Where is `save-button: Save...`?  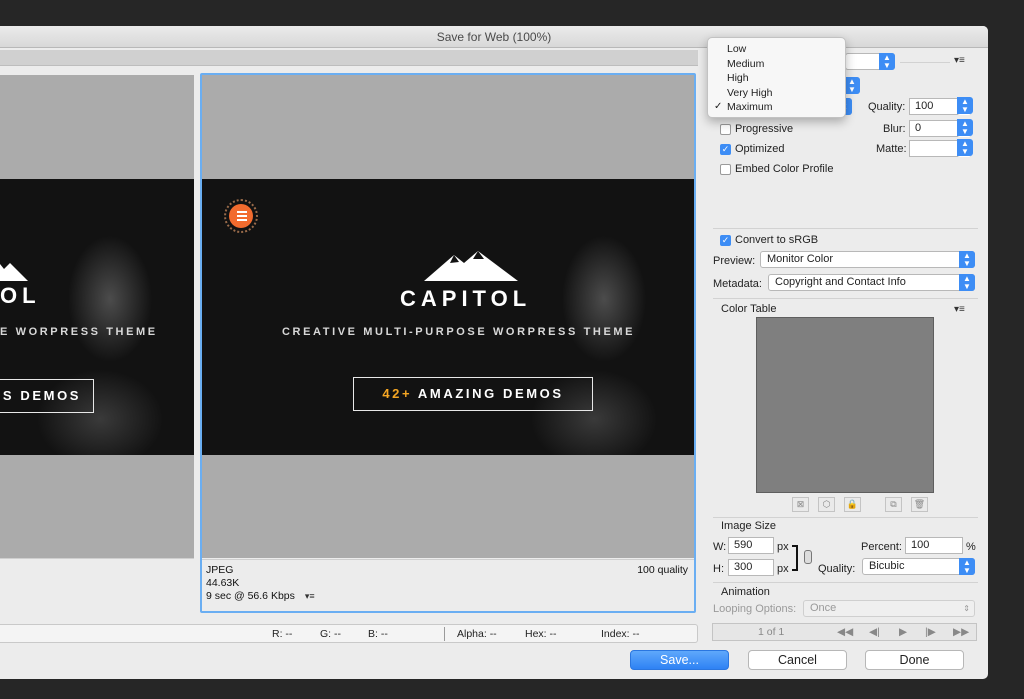
save-button: Save... is located at coordinates (679, 660).